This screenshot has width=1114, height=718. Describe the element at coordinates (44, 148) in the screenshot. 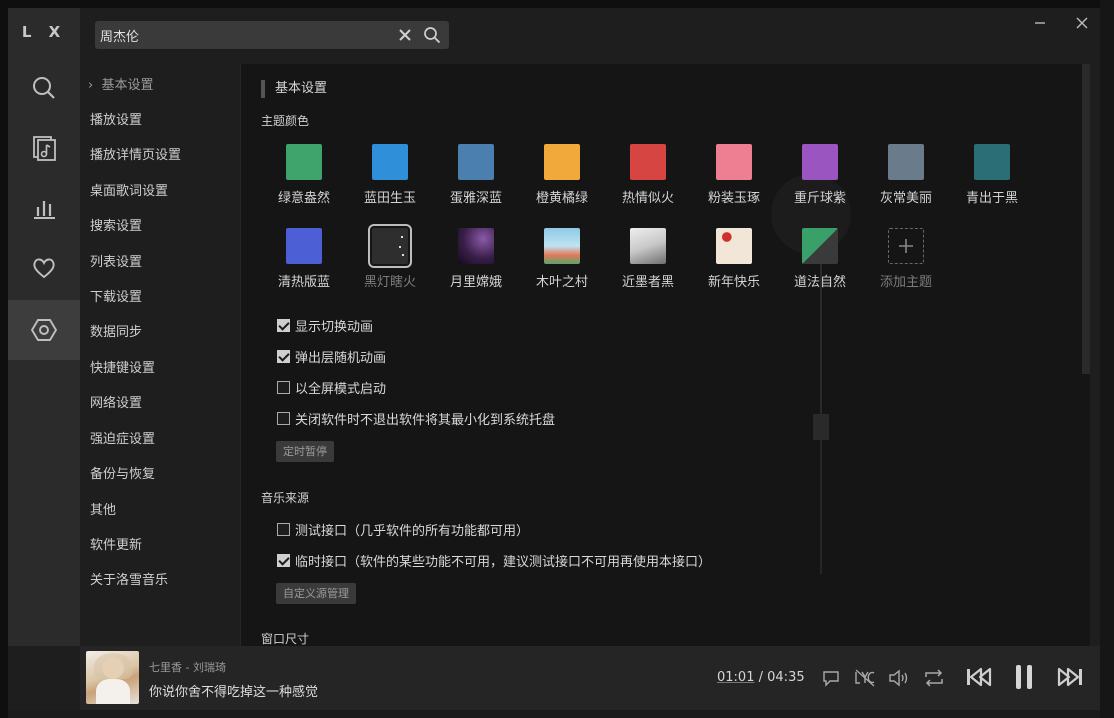

I see `rail-songlist-button` at that location.